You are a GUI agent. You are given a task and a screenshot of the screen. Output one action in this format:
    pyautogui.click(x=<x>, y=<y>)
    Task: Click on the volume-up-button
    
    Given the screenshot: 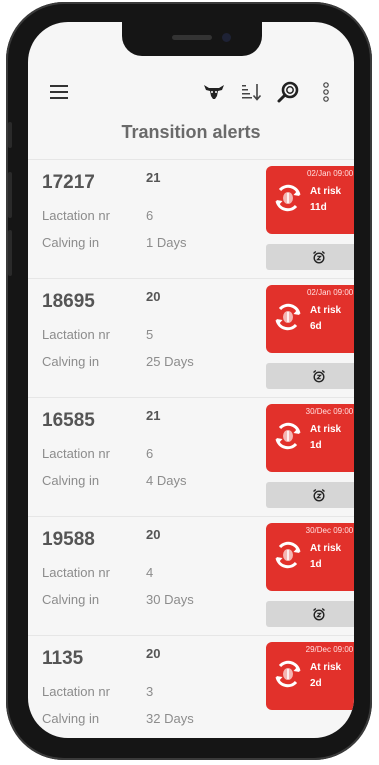 What is the action you would take?
    pyautogui.click(x=10, y=195)
    